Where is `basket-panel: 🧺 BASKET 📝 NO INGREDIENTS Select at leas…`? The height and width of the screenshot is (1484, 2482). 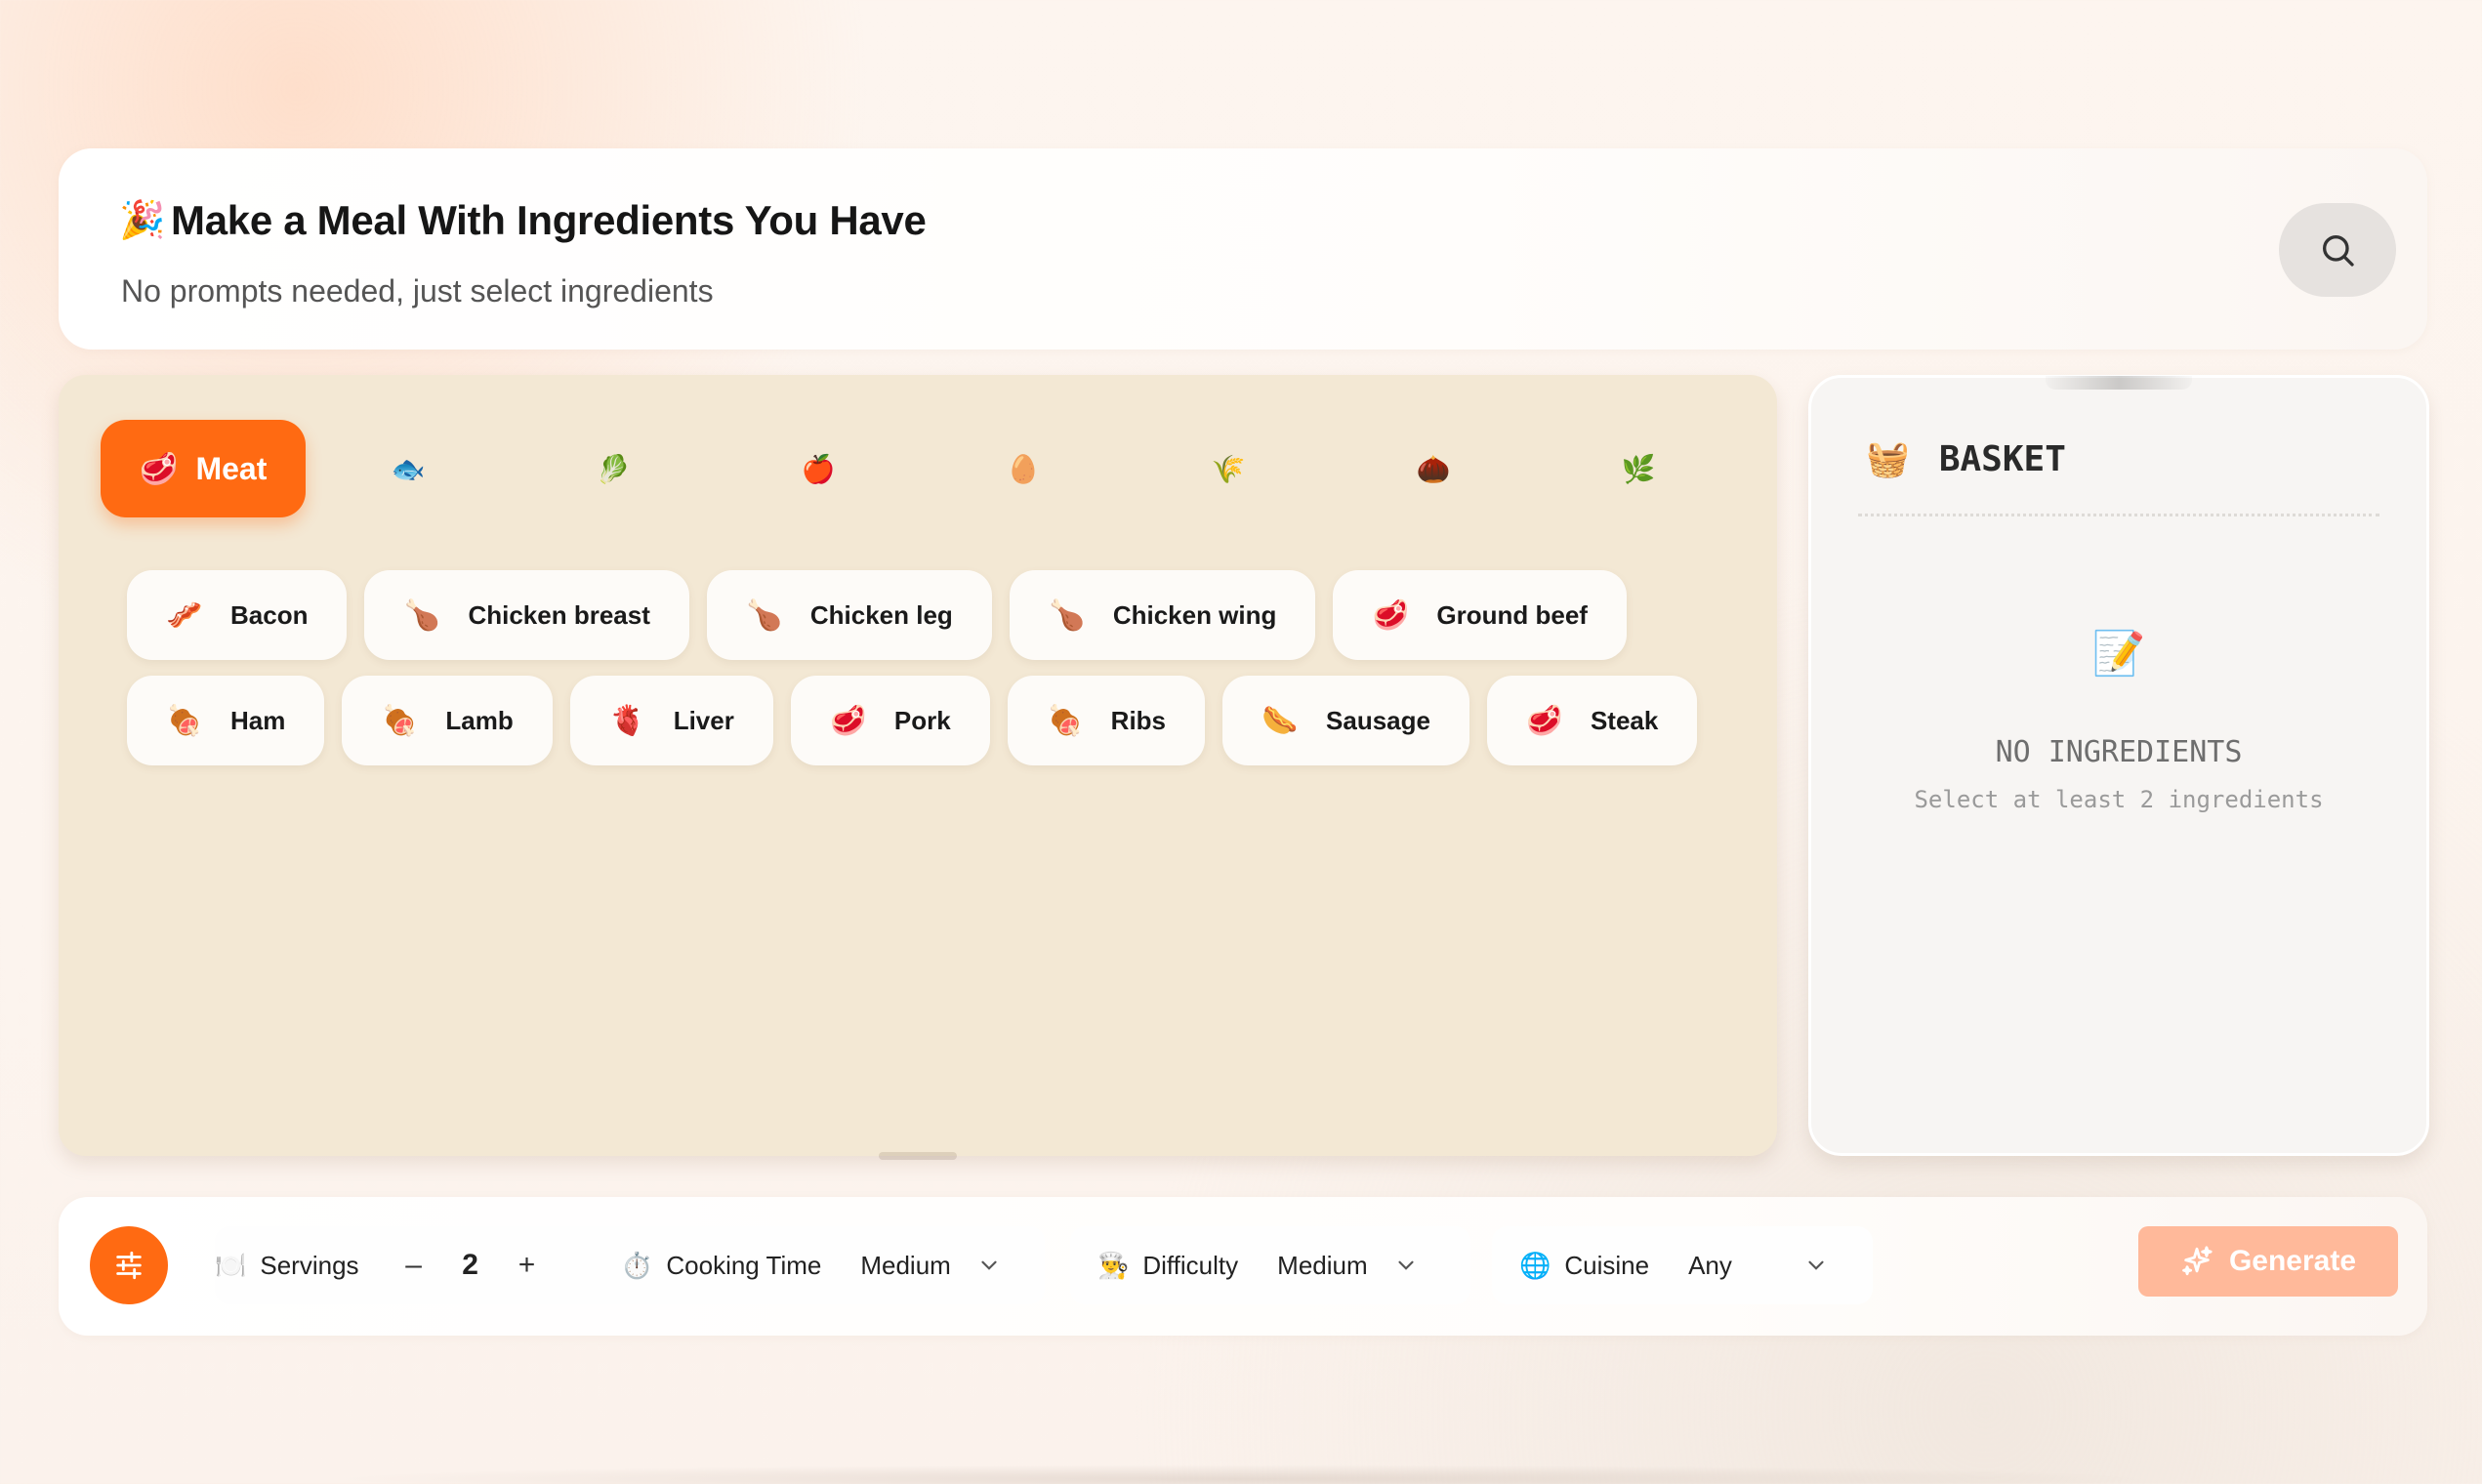 basket-panel: 🧺 BASKET 📝 NO INGREDIENTS Select at leas… is located at coordinates (2119, 766).